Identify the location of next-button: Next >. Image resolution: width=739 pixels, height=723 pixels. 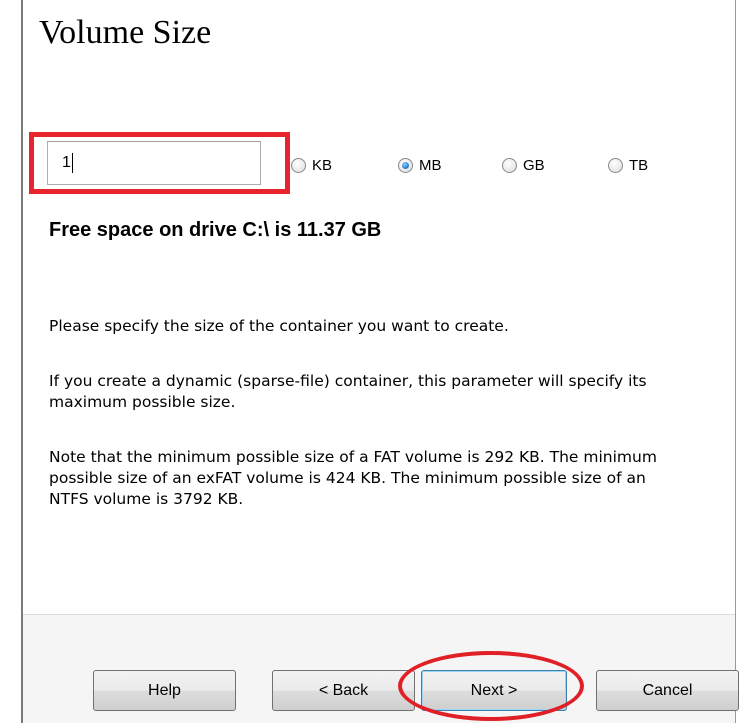
(494, 690).